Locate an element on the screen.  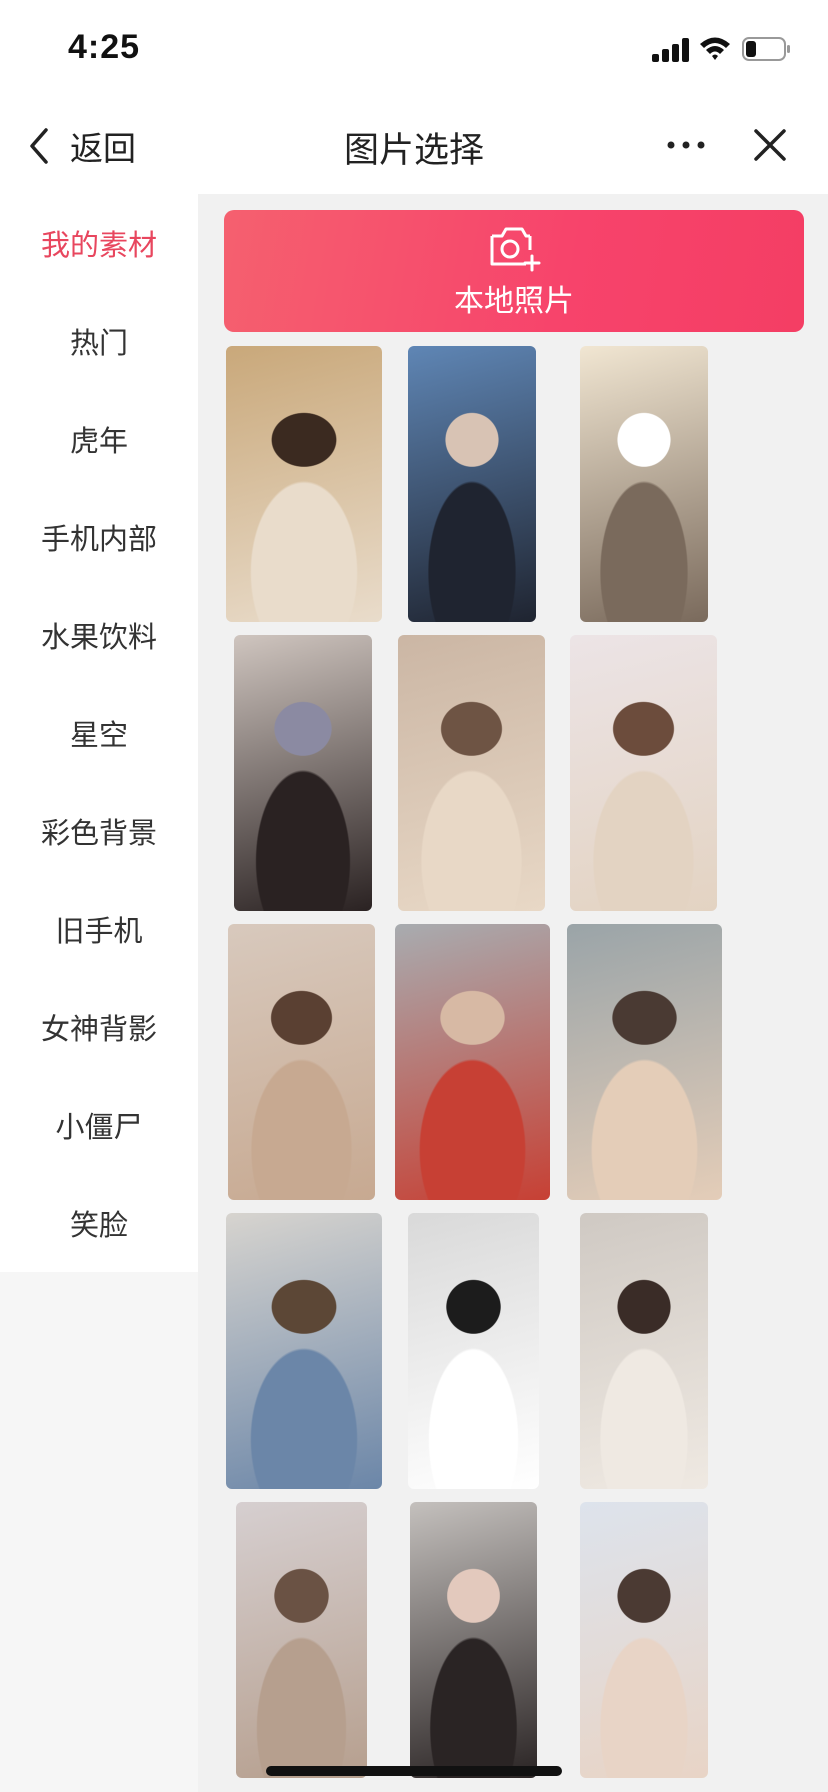
local-photo-button: 本地照片 is located at coordinates (514, 271).